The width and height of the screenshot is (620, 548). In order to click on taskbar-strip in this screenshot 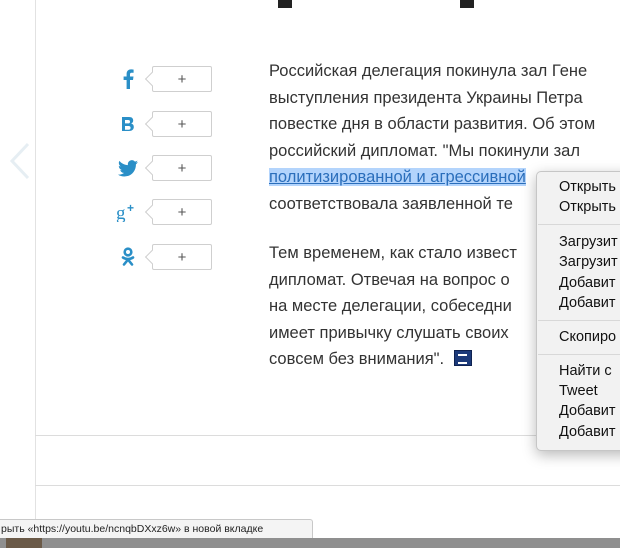, I will do `click(310, 543)`.